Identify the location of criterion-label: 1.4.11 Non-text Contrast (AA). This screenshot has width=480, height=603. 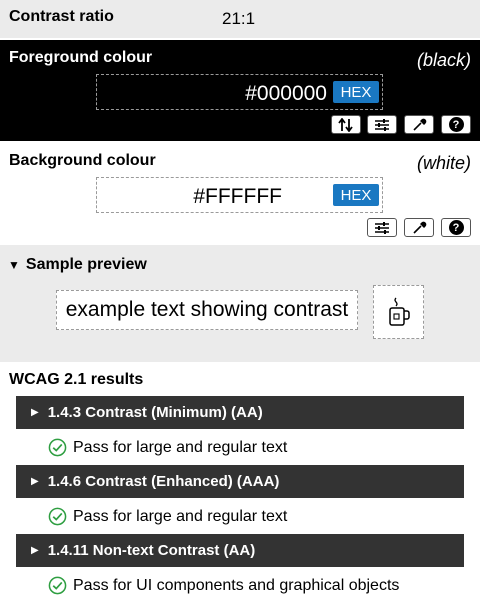
(151, 550).